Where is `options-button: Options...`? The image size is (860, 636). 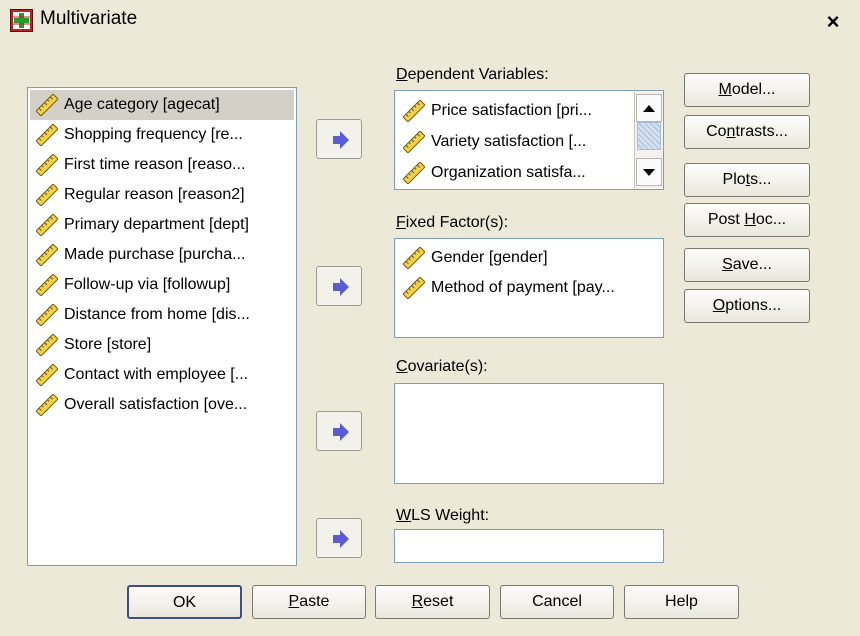
options-button: Options... is located at coordinates (747, 306).